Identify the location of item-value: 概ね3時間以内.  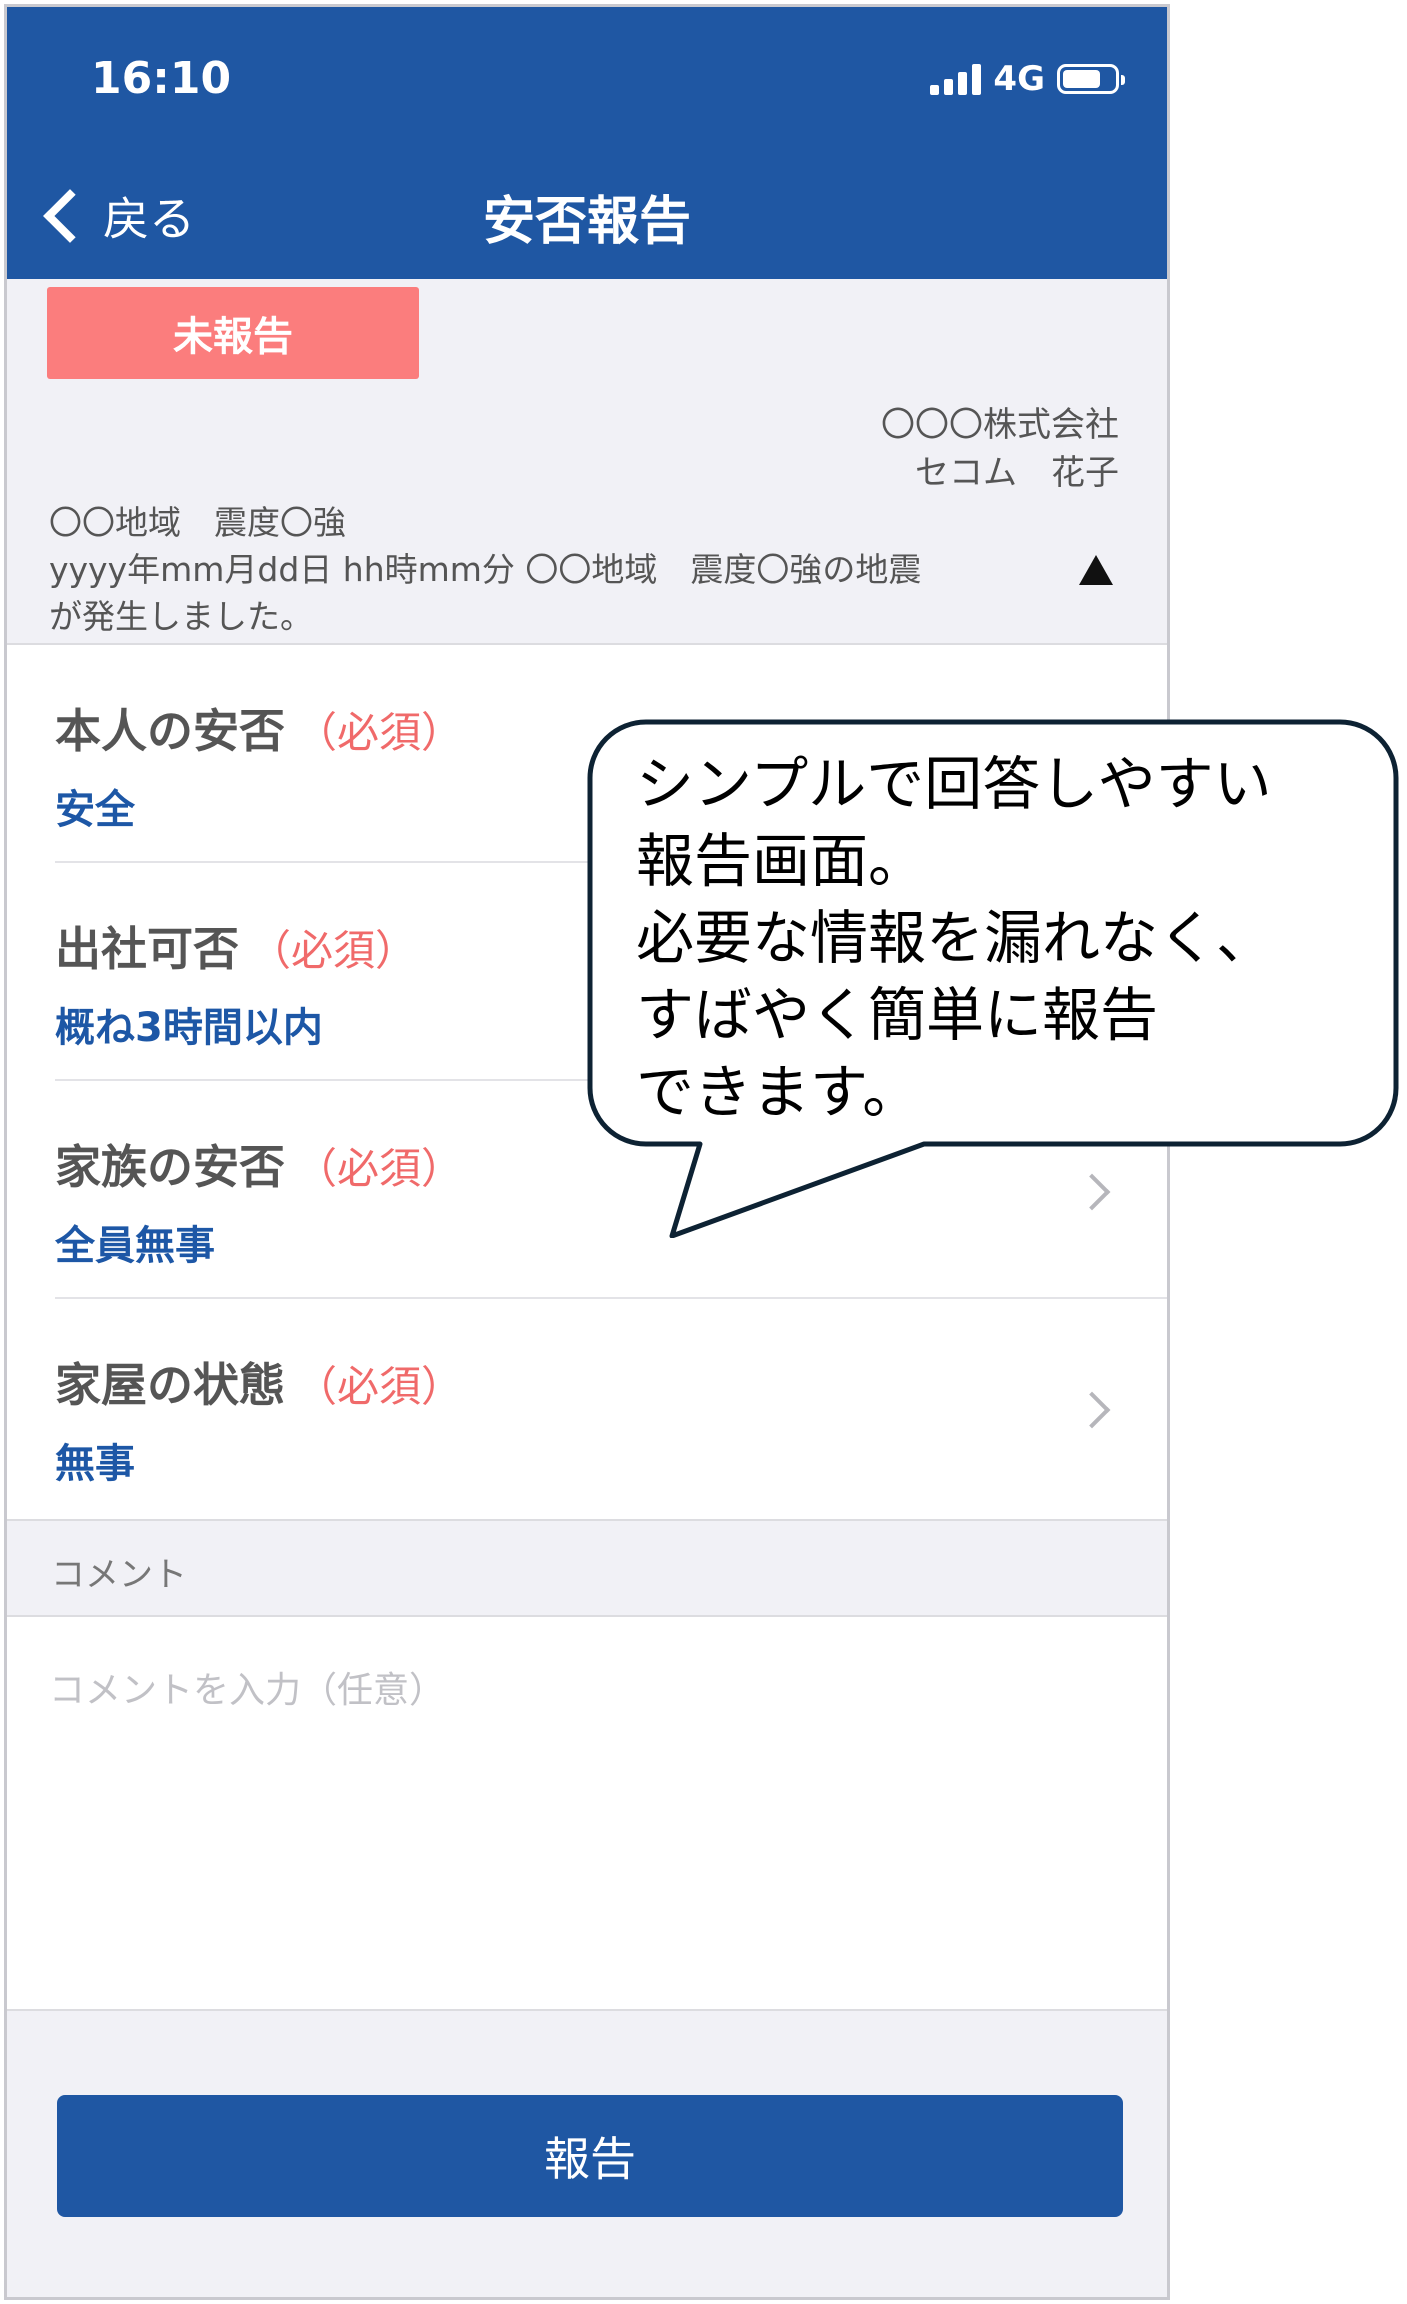
(189, 1028).